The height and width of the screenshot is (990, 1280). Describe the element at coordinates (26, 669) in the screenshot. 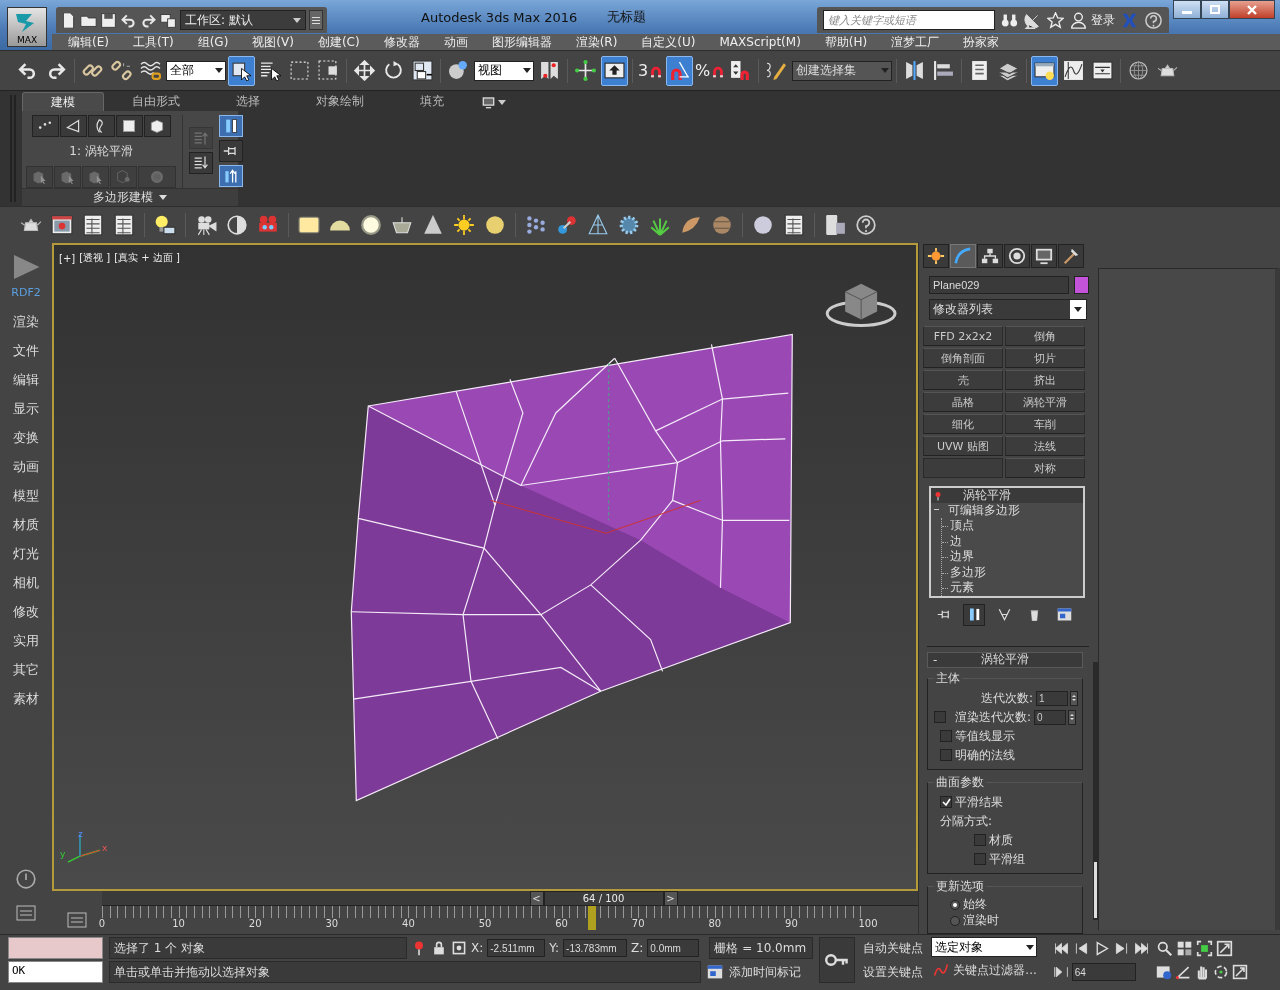

I see `sidebar-item: 其它` at that location.